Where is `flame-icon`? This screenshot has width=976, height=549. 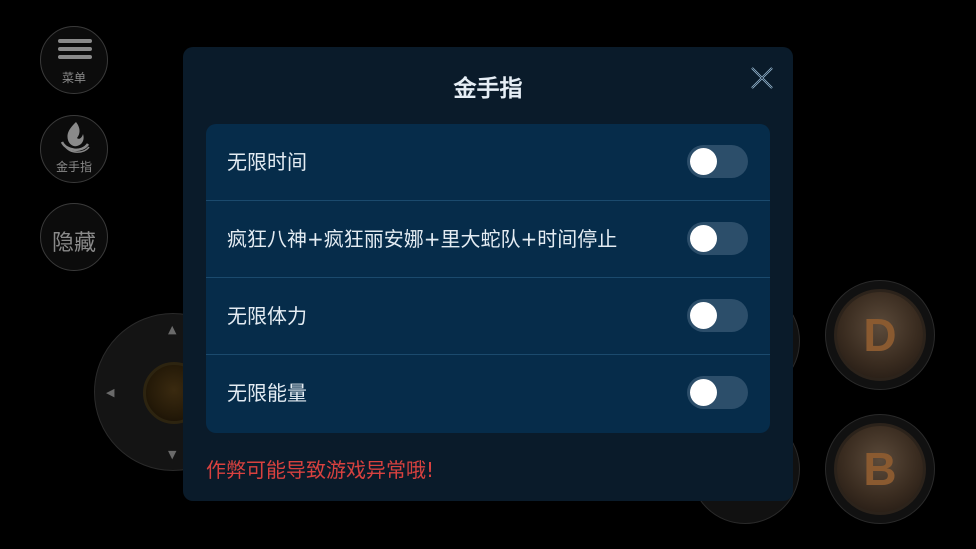 flame-icon is located at coordinates (75, 137).